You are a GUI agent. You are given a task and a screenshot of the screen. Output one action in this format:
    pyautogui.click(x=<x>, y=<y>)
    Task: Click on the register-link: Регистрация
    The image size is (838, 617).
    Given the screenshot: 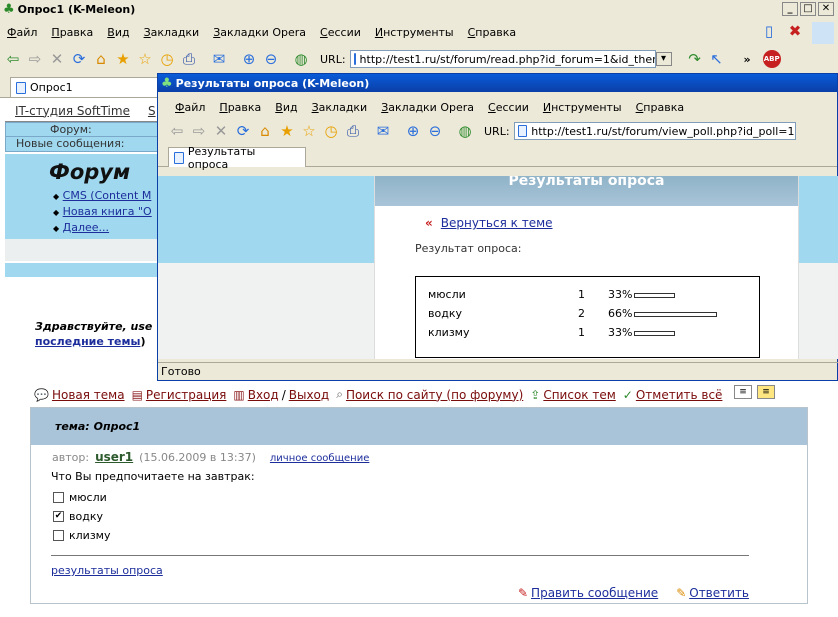 What is the action you would take?
    pyautogui.click(x=186, y=395)
    